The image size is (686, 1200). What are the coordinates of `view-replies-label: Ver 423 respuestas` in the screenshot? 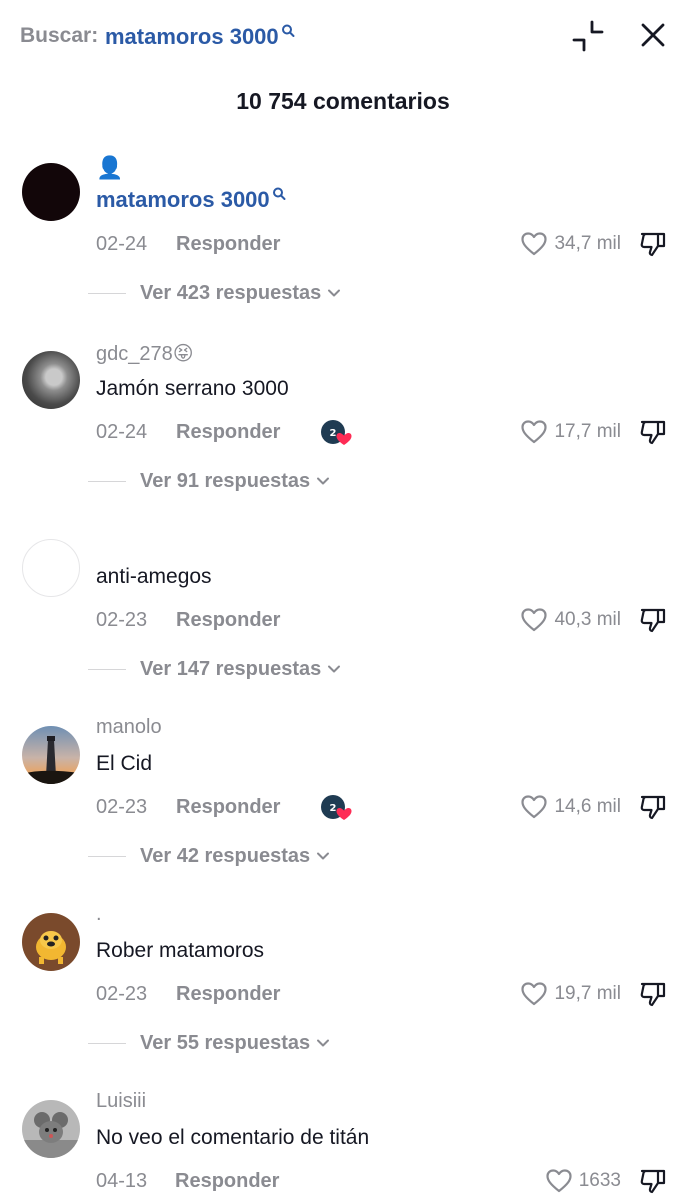 It's located at (231, 292).